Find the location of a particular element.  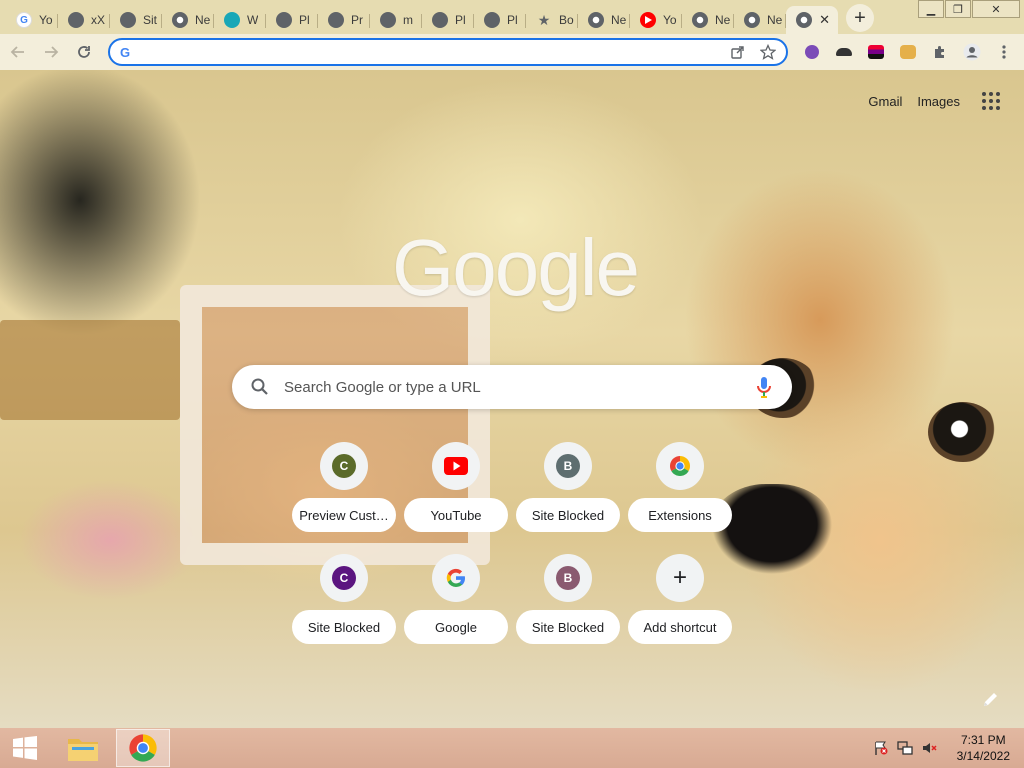

extension-purple-icon is located at coordinates (812, 52).